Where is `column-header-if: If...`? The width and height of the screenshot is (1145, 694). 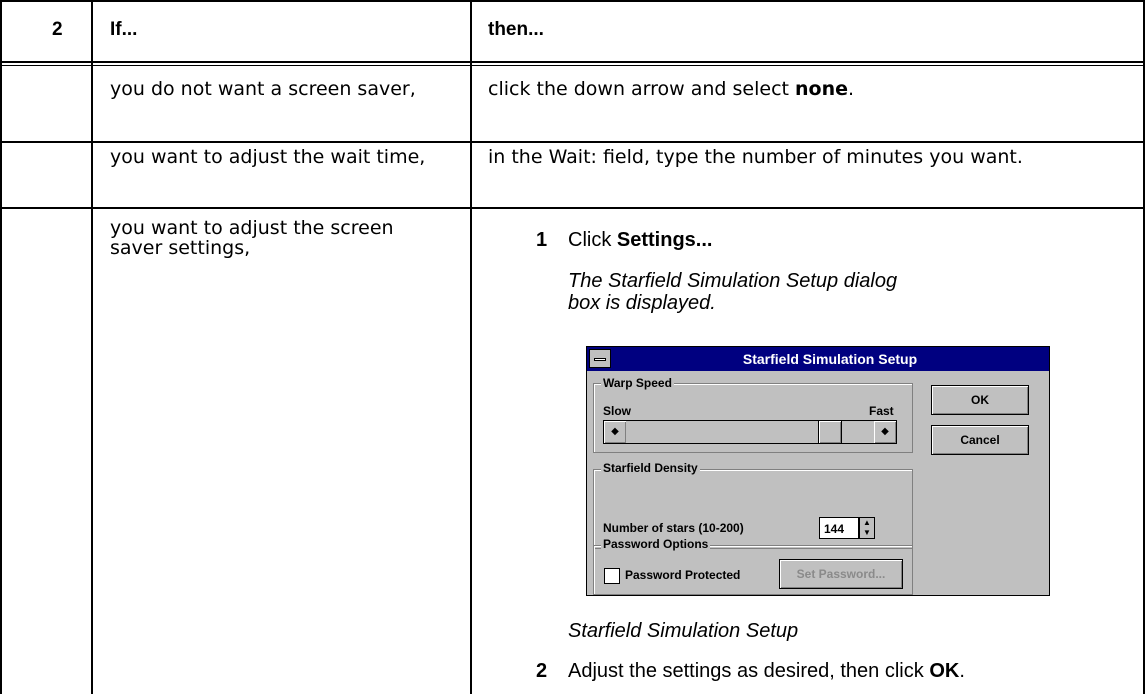 column-header-if: If... is located at coordinates (124, 29).